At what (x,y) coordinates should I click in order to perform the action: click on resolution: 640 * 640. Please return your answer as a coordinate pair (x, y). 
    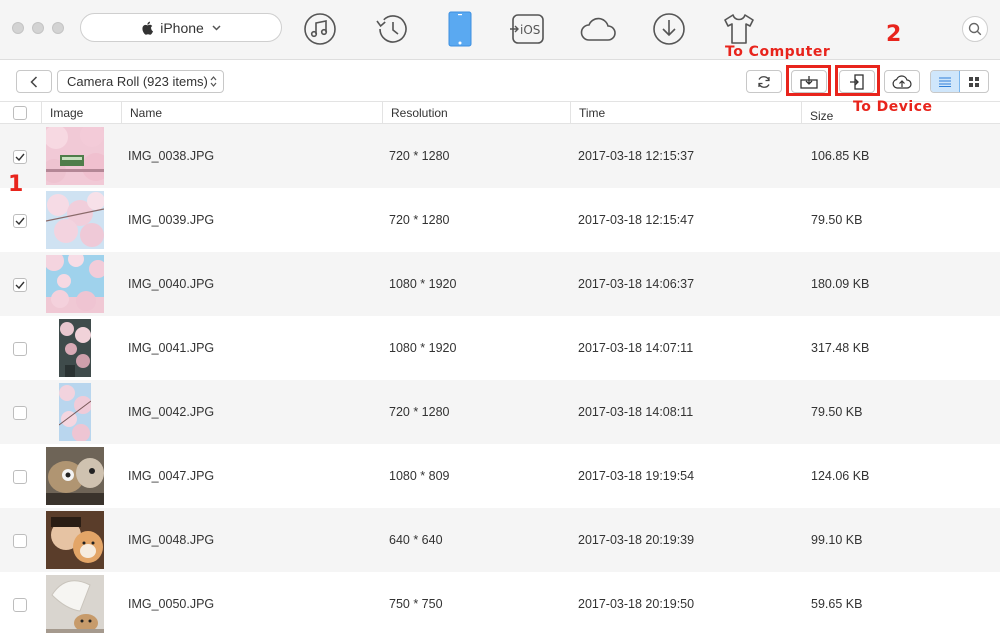
    Looking at the image, I should click on (416, 540).